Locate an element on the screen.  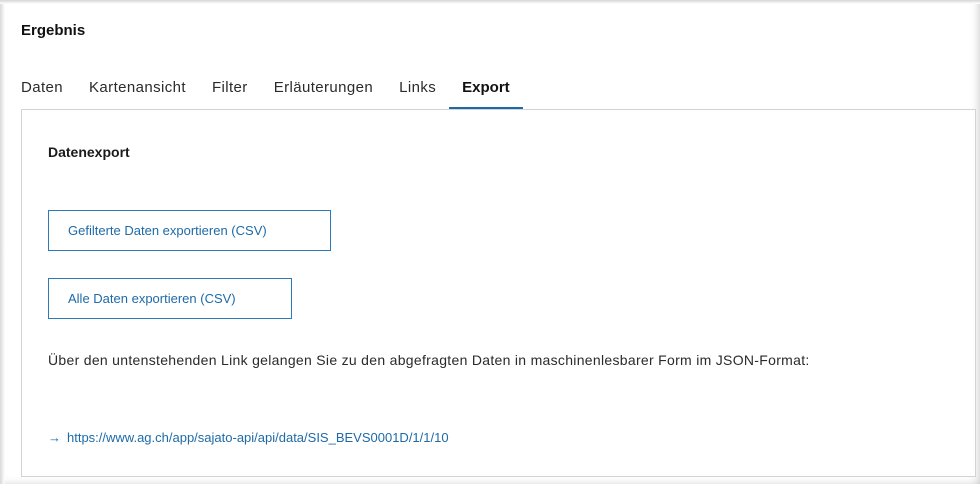
tab-daten: Daten is located at coordinates (48, 89).